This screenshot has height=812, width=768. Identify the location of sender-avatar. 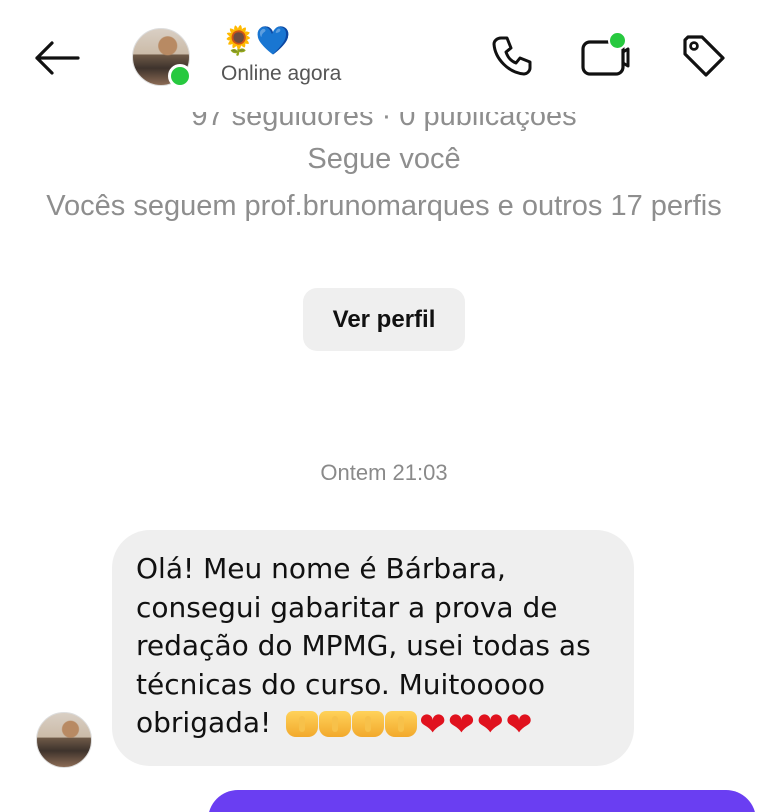
(64, 740).